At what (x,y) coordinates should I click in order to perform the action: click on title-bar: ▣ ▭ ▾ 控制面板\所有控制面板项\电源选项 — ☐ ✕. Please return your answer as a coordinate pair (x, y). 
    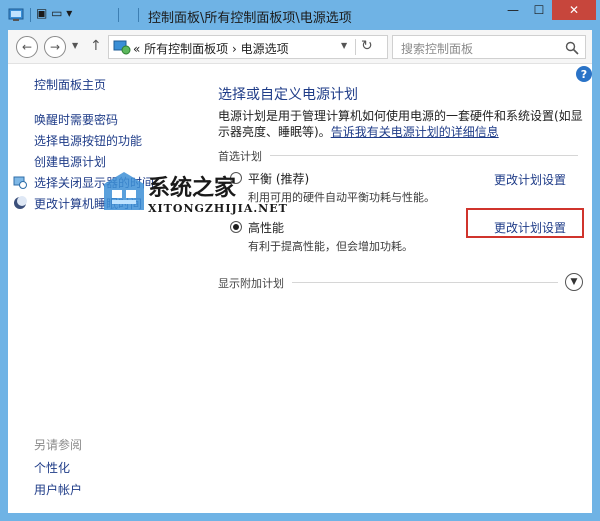
    Looking at the image, I should click on (300, 15).